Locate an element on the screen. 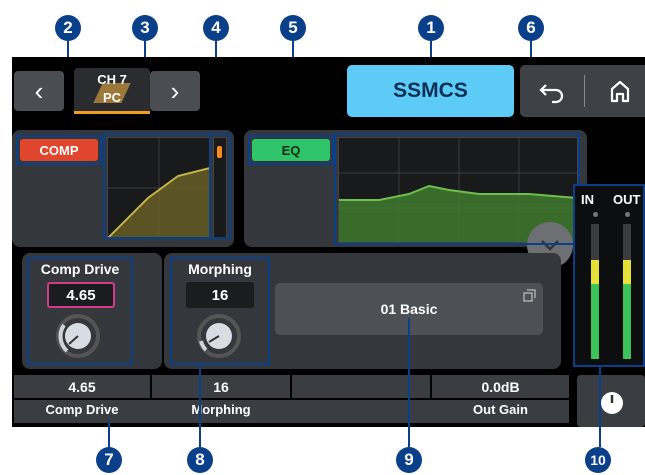 This screenshot has height=475, width=645. callout-9: 9 is located at coordinates (409, 460).